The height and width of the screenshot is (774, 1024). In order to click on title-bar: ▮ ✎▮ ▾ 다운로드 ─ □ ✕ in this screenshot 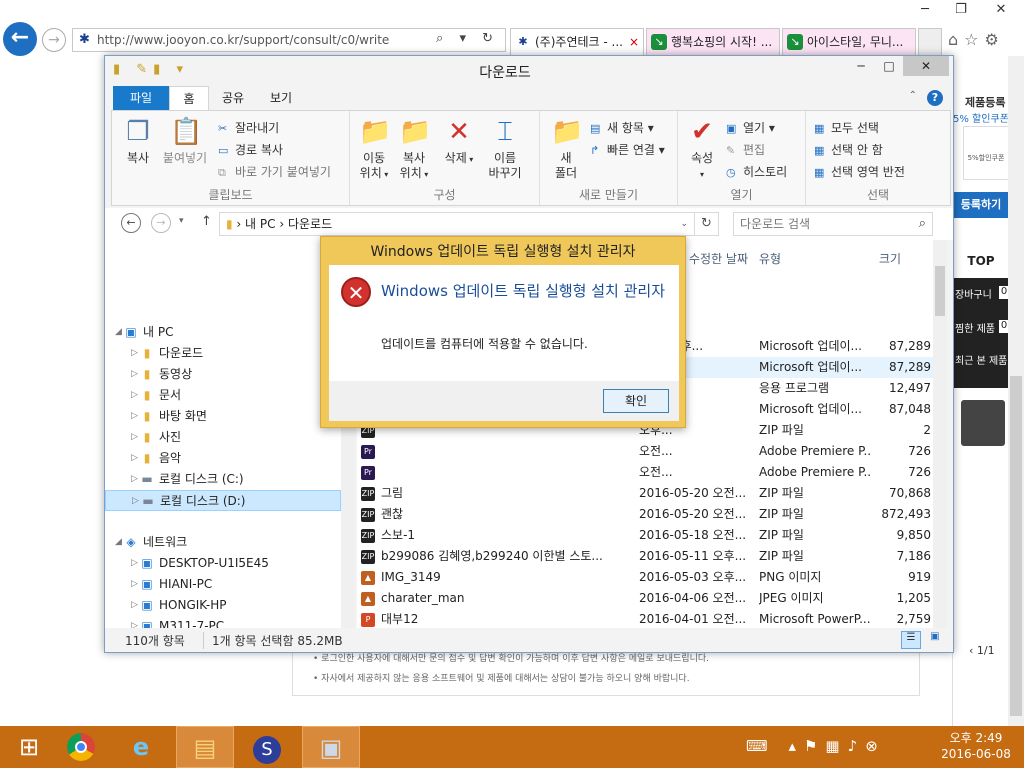, I will do `click(529, 71)`.